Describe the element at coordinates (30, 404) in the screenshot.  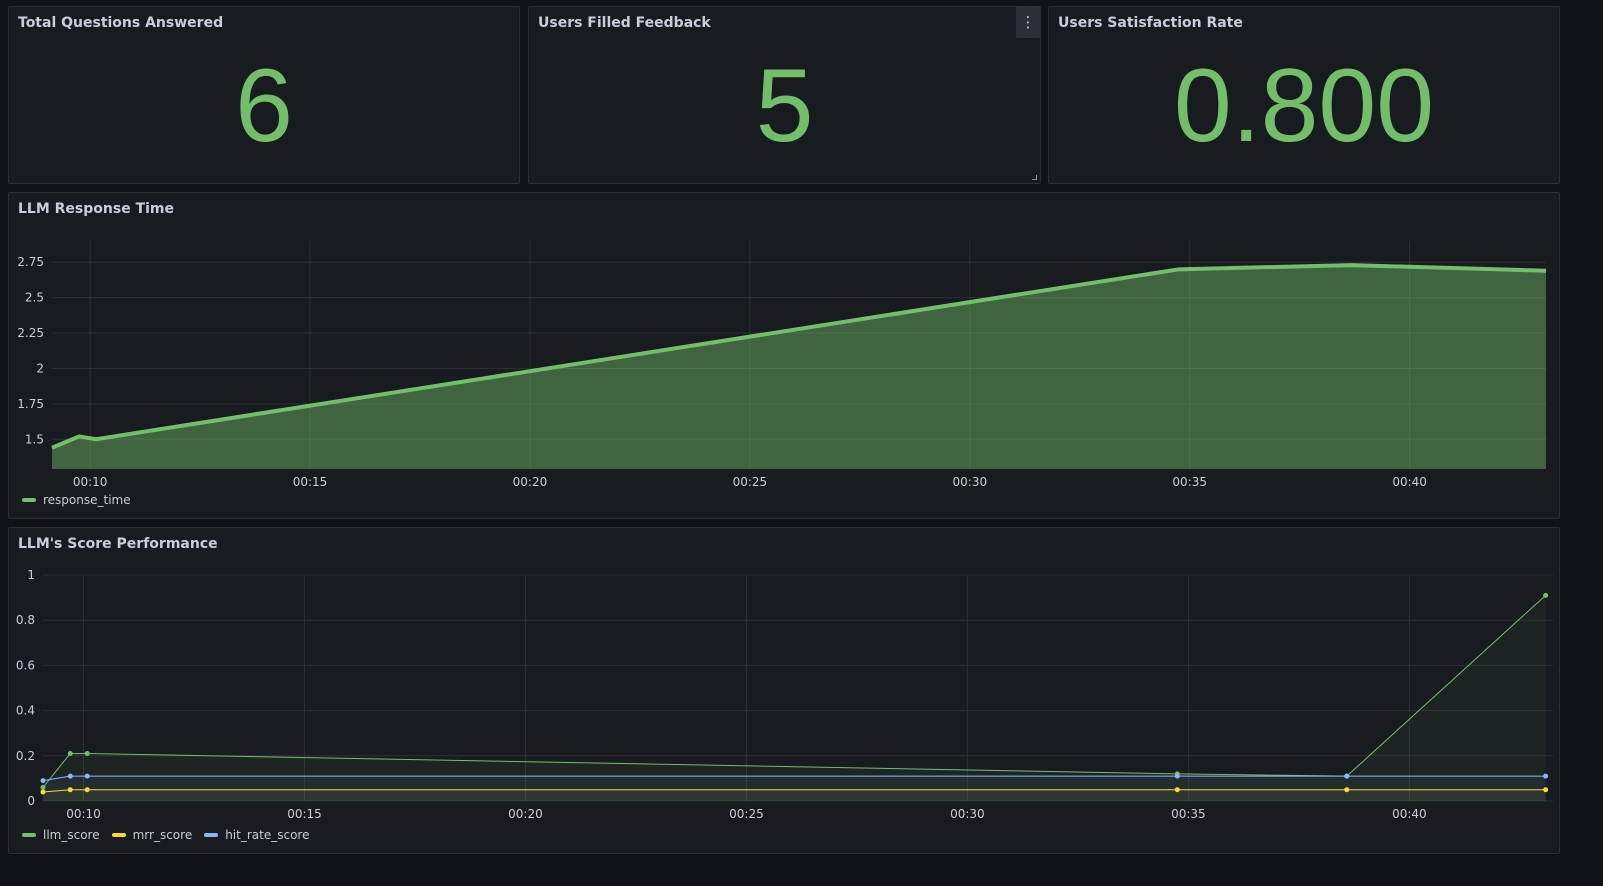
I see `y-tick-label: 1.75` at that location.